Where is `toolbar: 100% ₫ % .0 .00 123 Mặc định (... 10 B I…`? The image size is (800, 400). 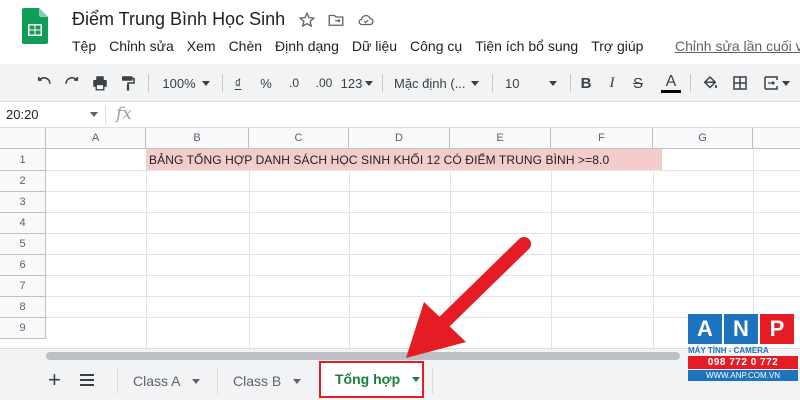
toolbar: 100% ₫ % .0 .00 123 Mặc định (... 10 B I… is located at coordinates (400, 83).